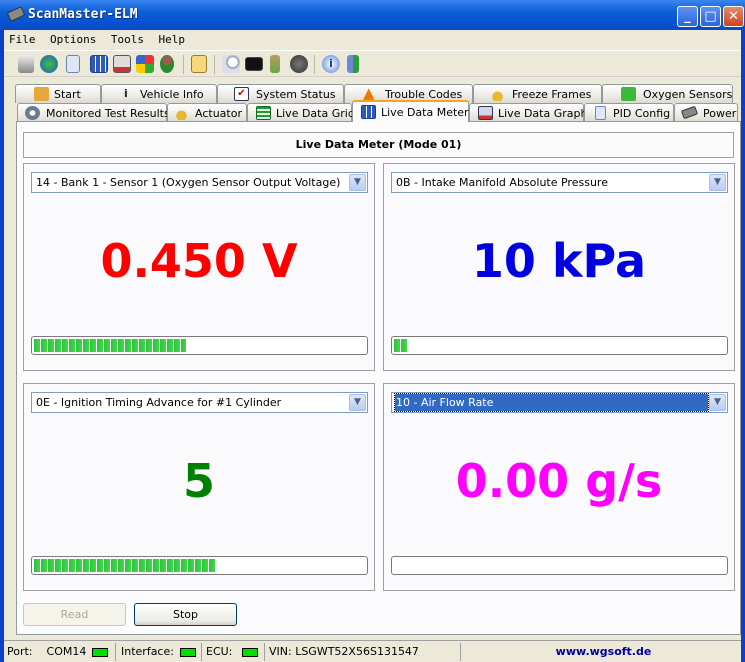 The width and height of the screenshot is (745, 662). I want to click on ecu-status: ECU:, so click(234, 652).